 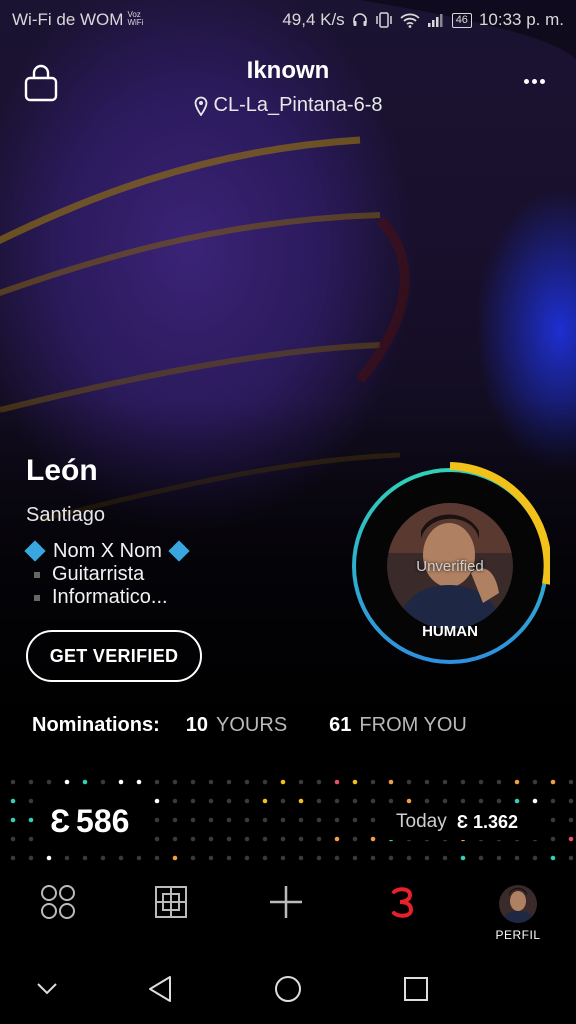 I want to click on profile-city: Santiago, so click(x=65, y=515).